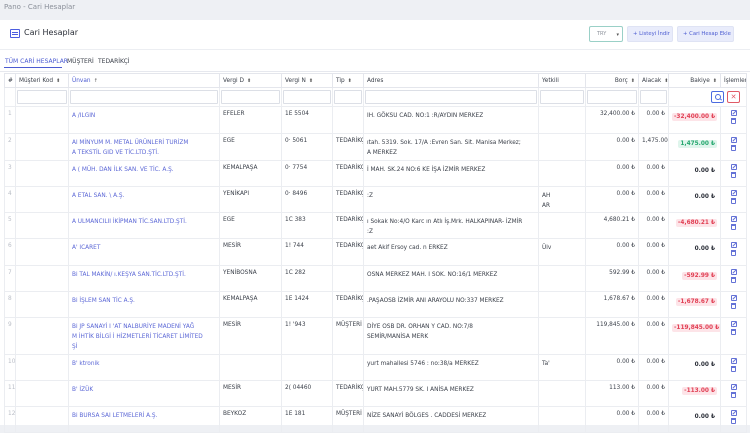  Describe the element at coordinates (694, 80) in the screenshot. I see `col-balance: Bakiye ⬍` at that location.